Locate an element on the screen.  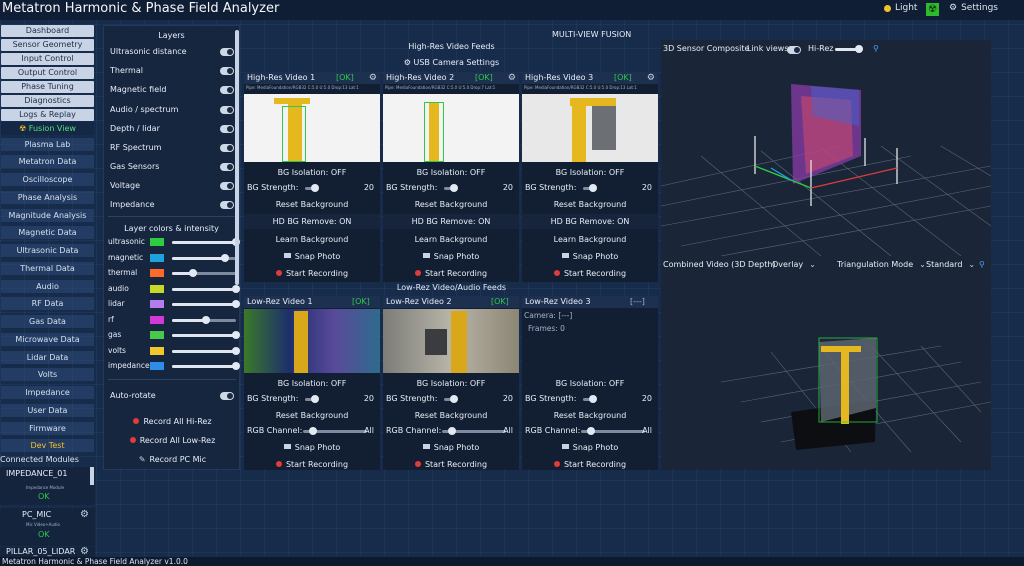
nav-gas-data: Gas Data is located at coordinates (47, 321).